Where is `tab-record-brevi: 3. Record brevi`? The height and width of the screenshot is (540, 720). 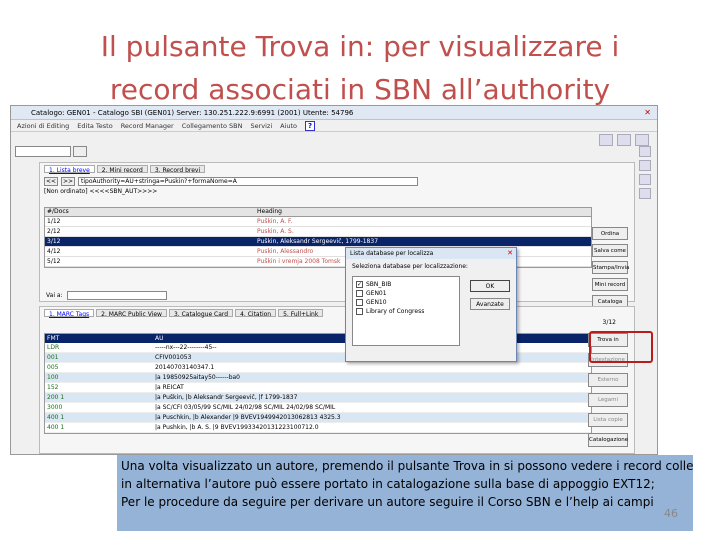 tab-record-brevi: 3. Record brevi is located at coordinates (177, 169).